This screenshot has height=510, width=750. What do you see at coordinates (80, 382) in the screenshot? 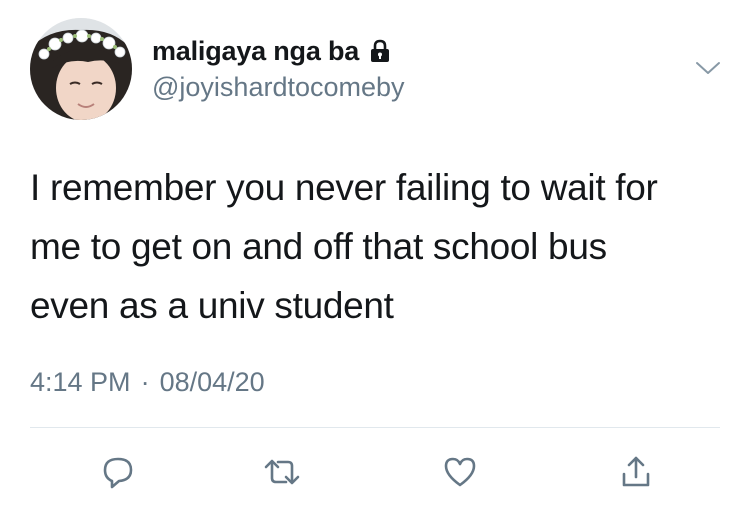
I see `tweet-time: 4:14 PM` at bounding box center [80, 382].